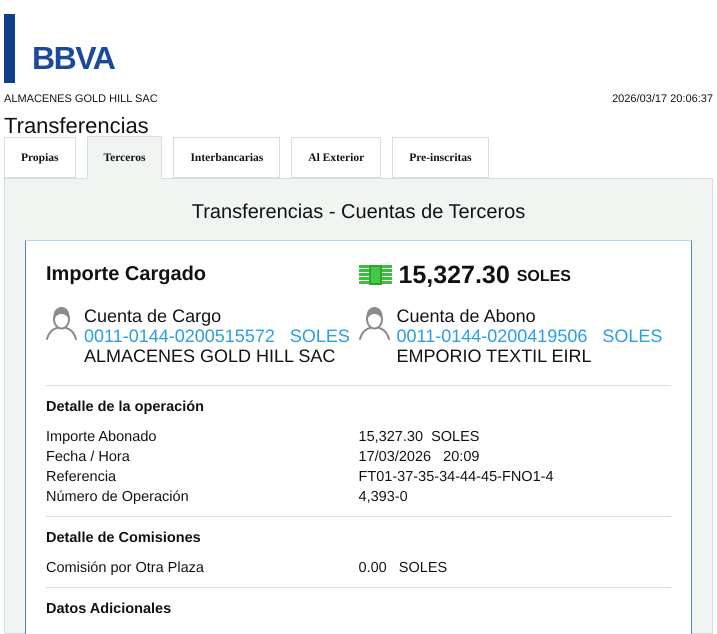 Image resolution: width=717 pixels, height=634 pixels. What do you see at coordinates (456, 477) in the screenshot?
I see `detail-value: FT01-37-35-34-44-45-FNO1-4` at bounding box center [456, 477].